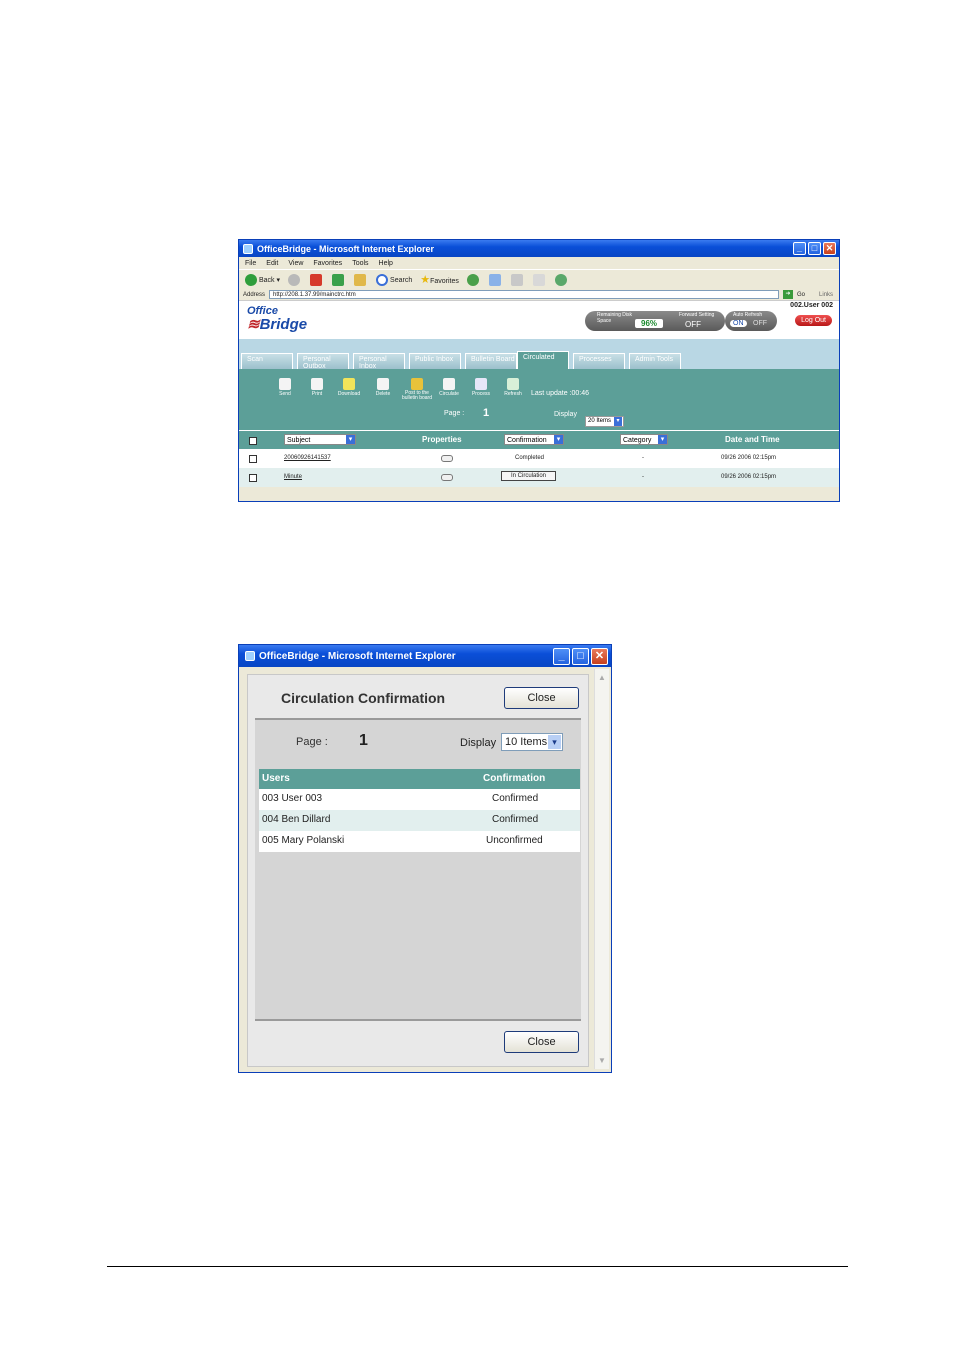 This screenshot has width=954, height=1347. I want to click on confirmation-filter-select: Confirmation, so click(534, 439).